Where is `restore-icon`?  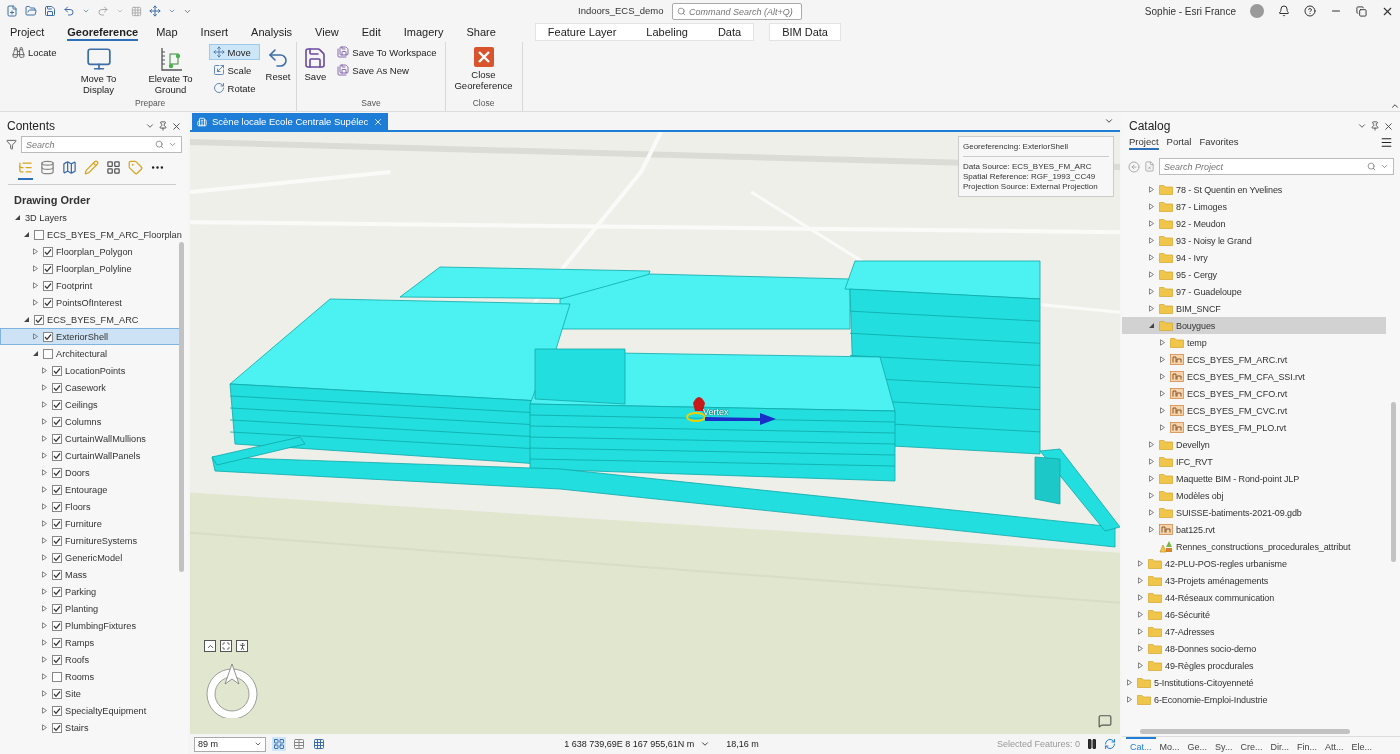
restore-icon is located at coordinates (1361, 11).